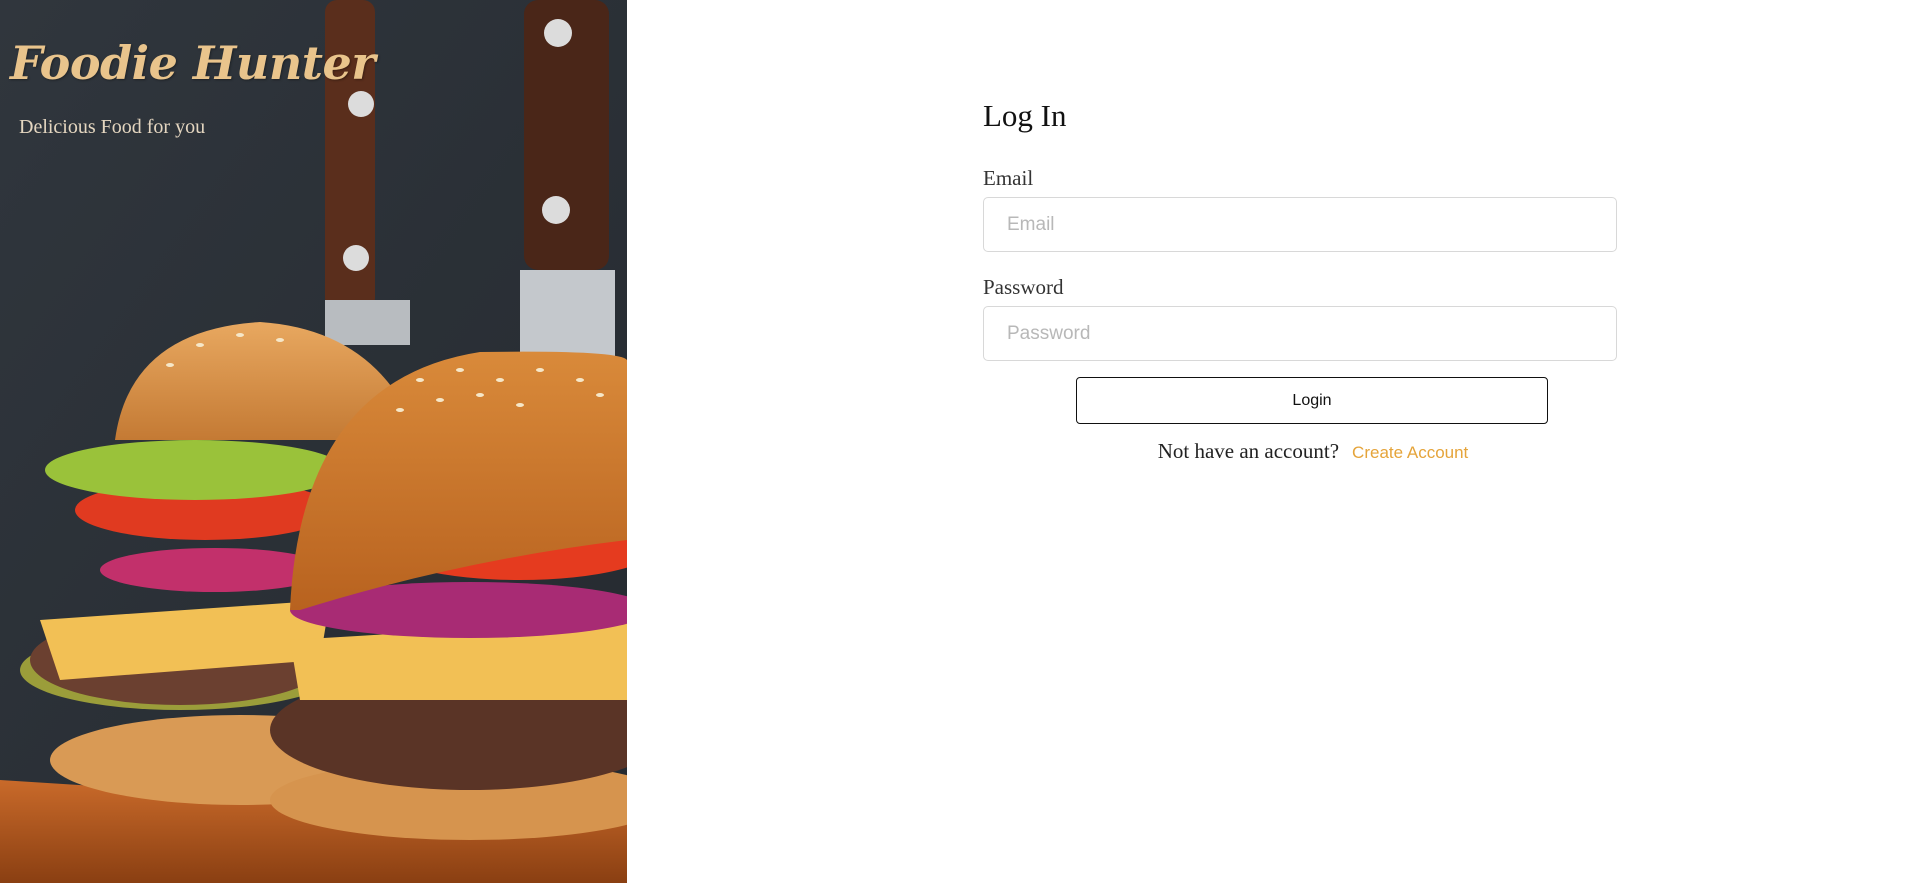 The width and height of the screenshot is (1920, 883). I want to click on email-label: Email, so click(1008, 178).